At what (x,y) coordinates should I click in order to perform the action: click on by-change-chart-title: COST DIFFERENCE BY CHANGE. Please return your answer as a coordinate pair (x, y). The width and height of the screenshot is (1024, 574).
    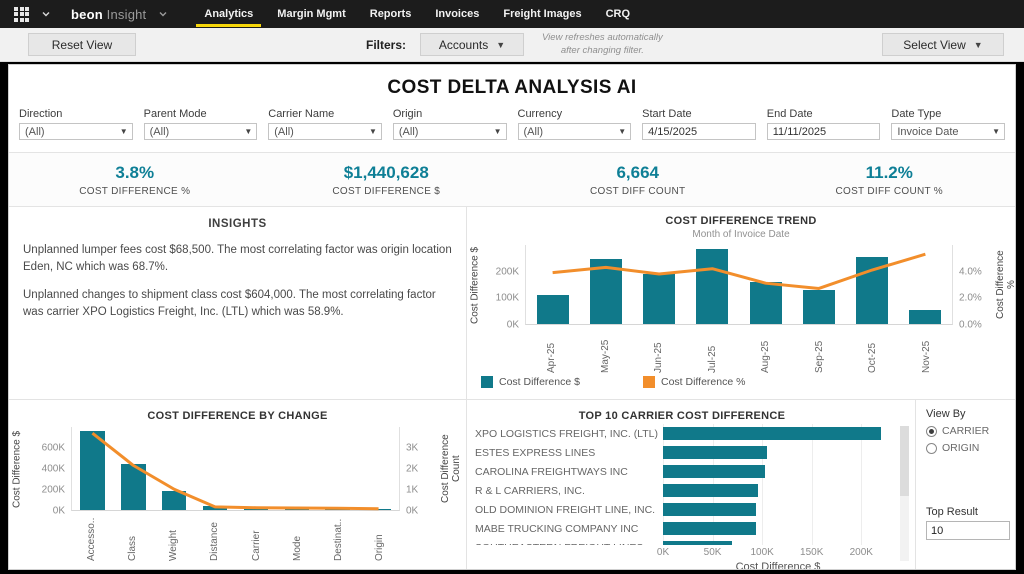
    Looking at the image, I should click on (237, 416).